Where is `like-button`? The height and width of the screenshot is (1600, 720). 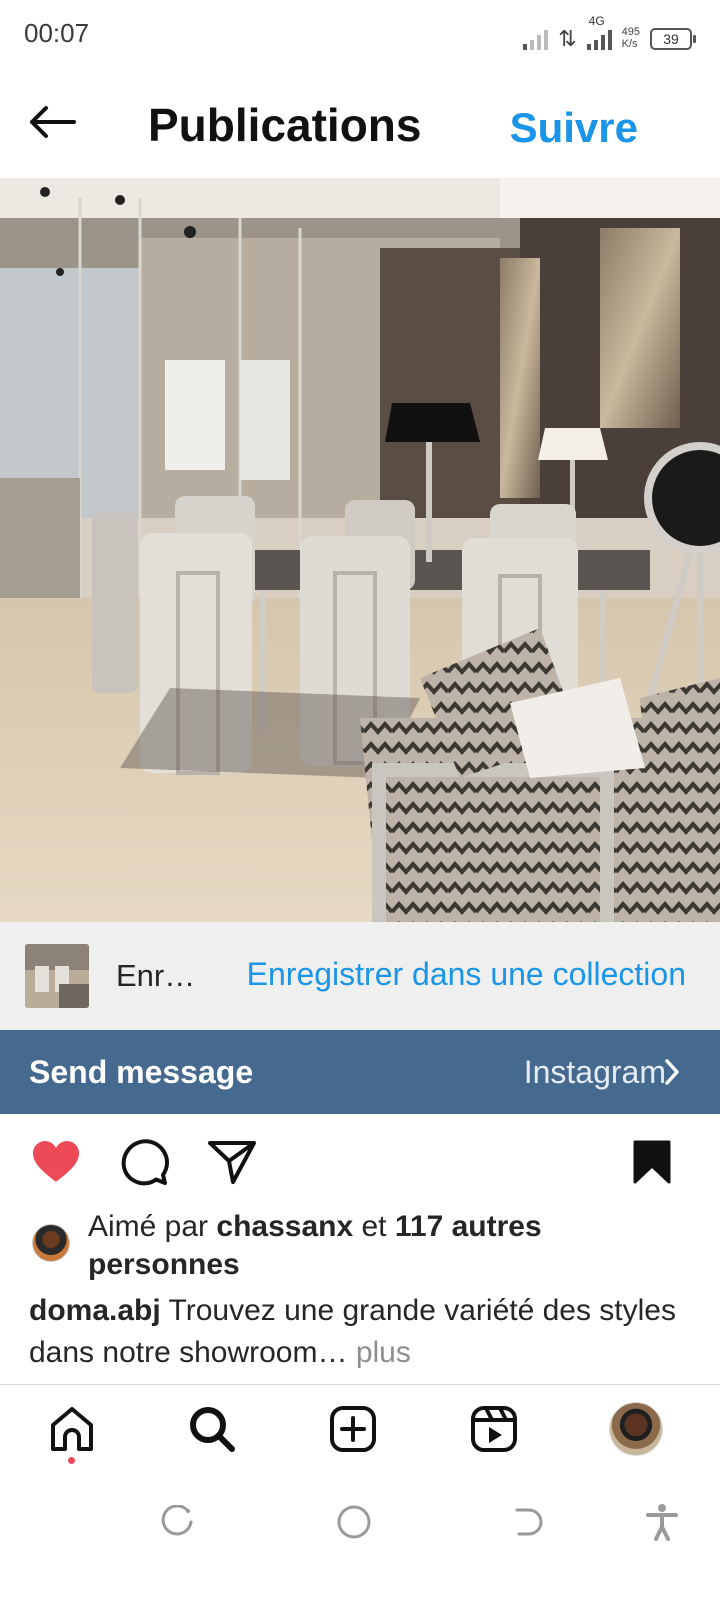 like-button is located at coordinates (56, 1162).